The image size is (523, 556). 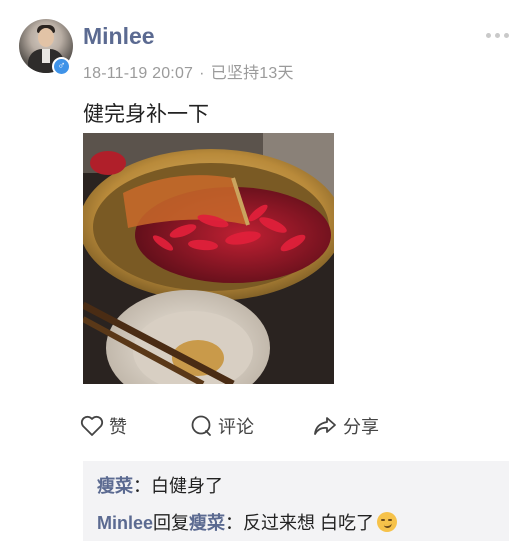 What do you see at coordinates (187, 486) in the screenshot?
I see `comment-text: 白健身了` at bounding box center [187, 486].